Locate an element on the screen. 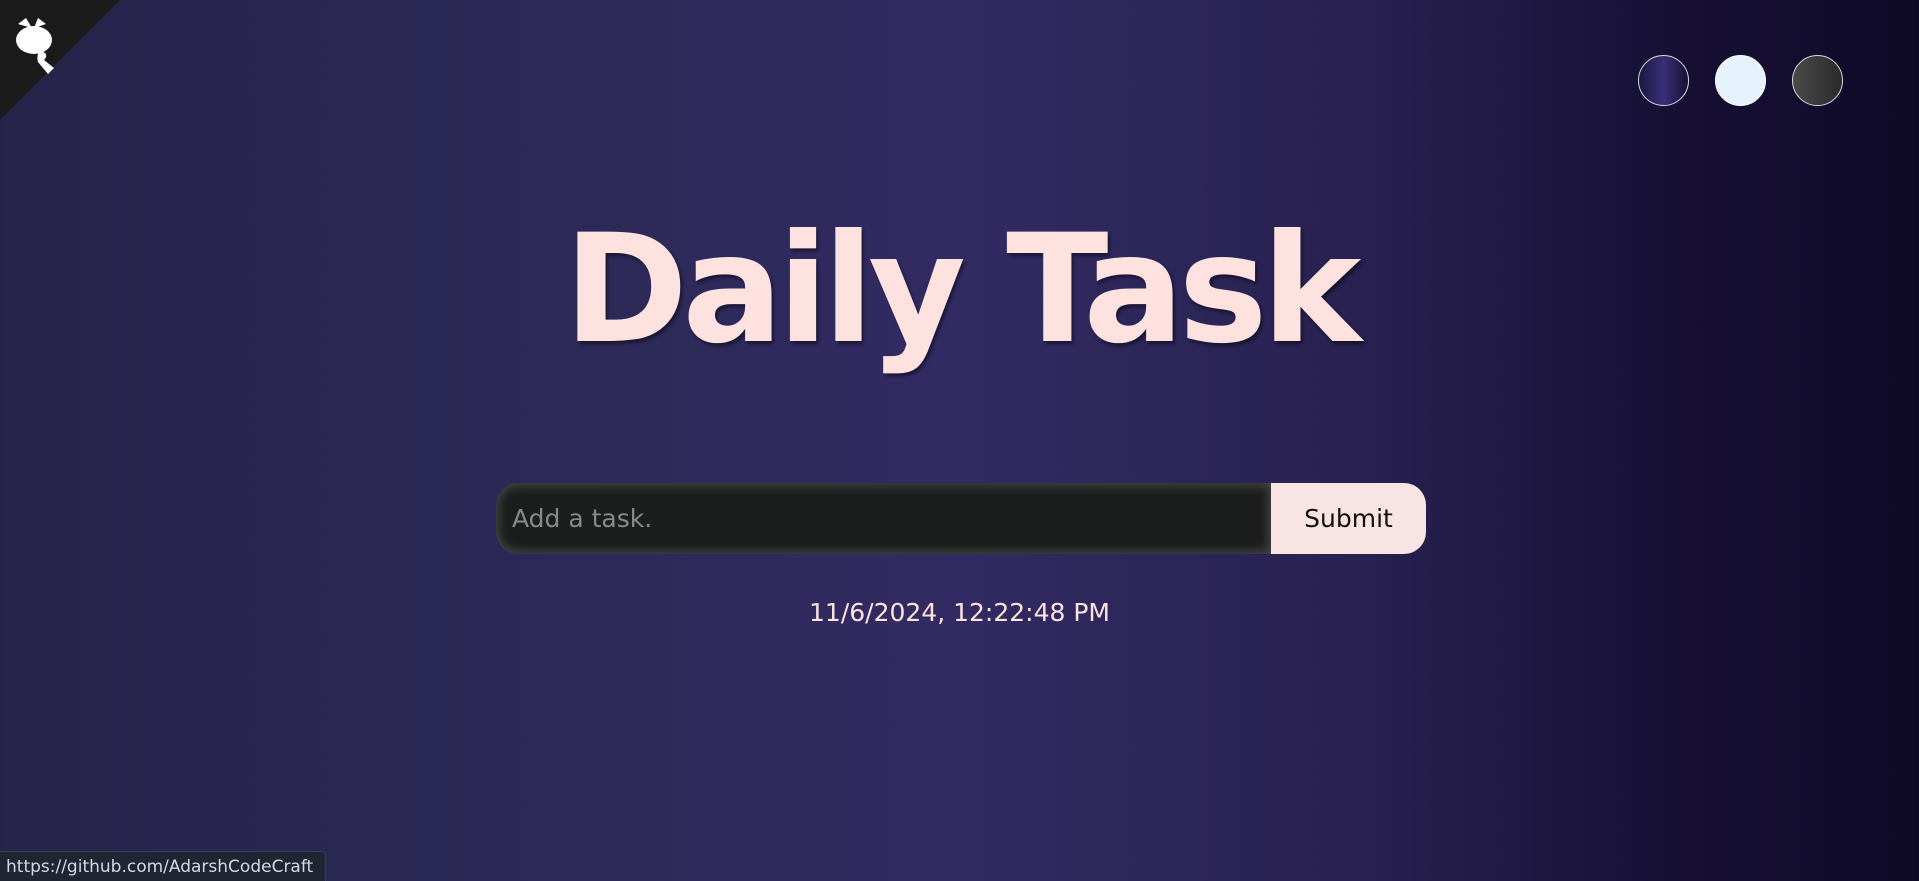 This screenshot has height=881, width=1919. page-title: Daily Task is located at coordinates (962, 290).